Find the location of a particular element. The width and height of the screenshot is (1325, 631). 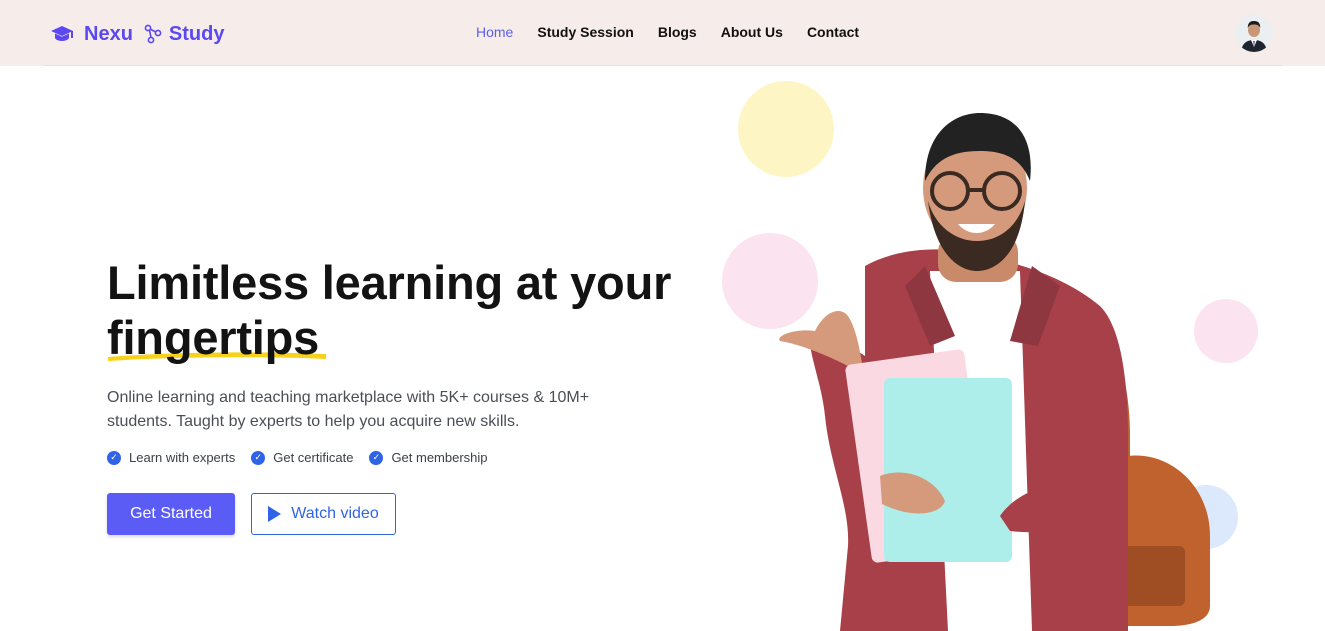

navbar-divider is located at coordinates (663, 65).